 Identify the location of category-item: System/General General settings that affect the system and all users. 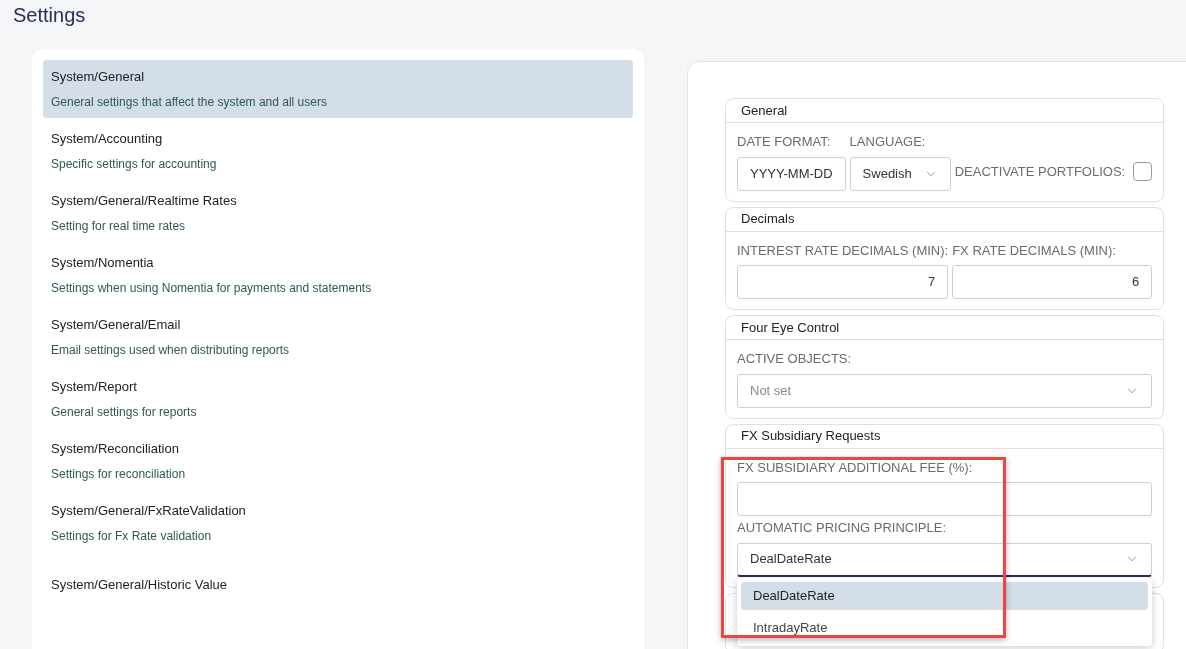
(338, 89).